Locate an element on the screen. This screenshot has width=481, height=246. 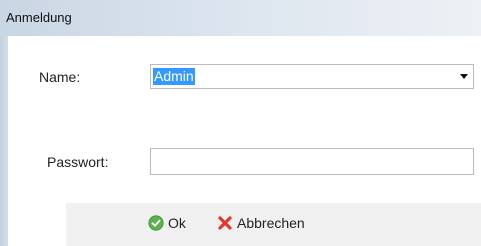
password-field is located at coordinates (312, 161).